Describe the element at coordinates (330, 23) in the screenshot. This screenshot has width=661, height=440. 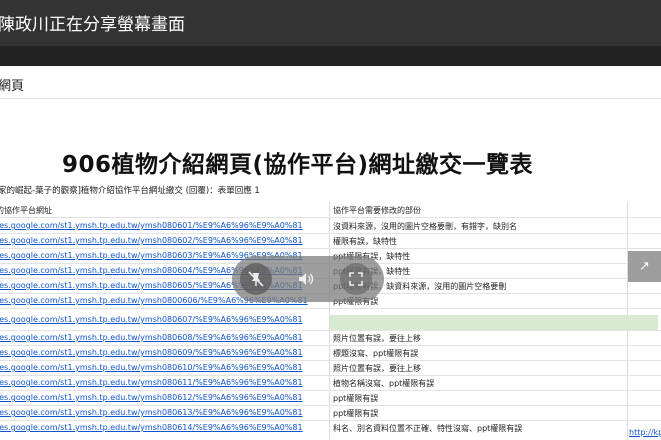
I see `share-banner: 陳政川正在分享螢幕畫面` at that location.